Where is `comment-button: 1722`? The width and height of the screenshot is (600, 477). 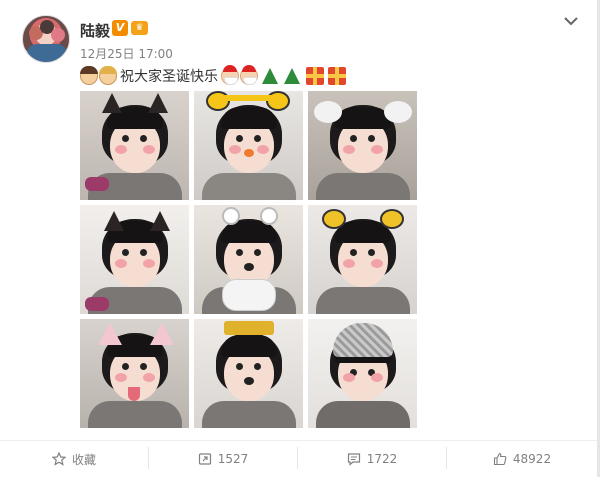
comment-button: 1722 is located at coordinates (372, 459).